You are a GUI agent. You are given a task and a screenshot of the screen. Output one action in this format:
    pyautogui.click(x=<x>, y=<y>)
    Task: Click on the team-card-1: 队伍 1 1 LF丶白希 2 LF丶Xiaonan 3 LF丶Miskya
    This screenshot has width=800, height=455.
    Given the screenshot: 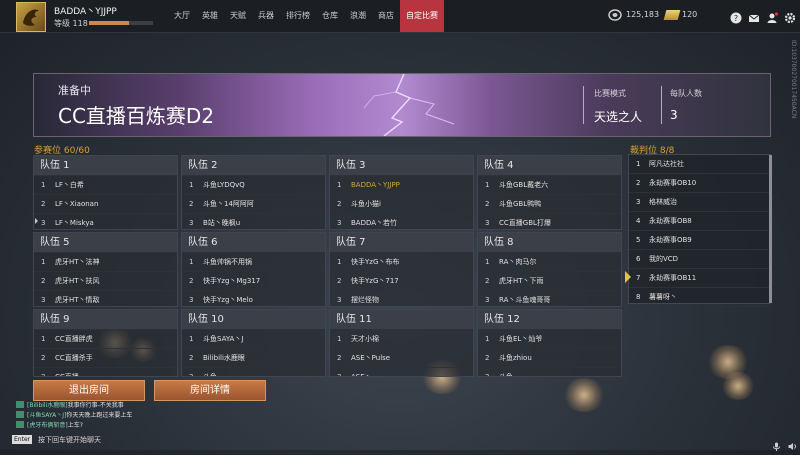 What is the action you would take?
    pyautogui.click(x=105, y=192)
    